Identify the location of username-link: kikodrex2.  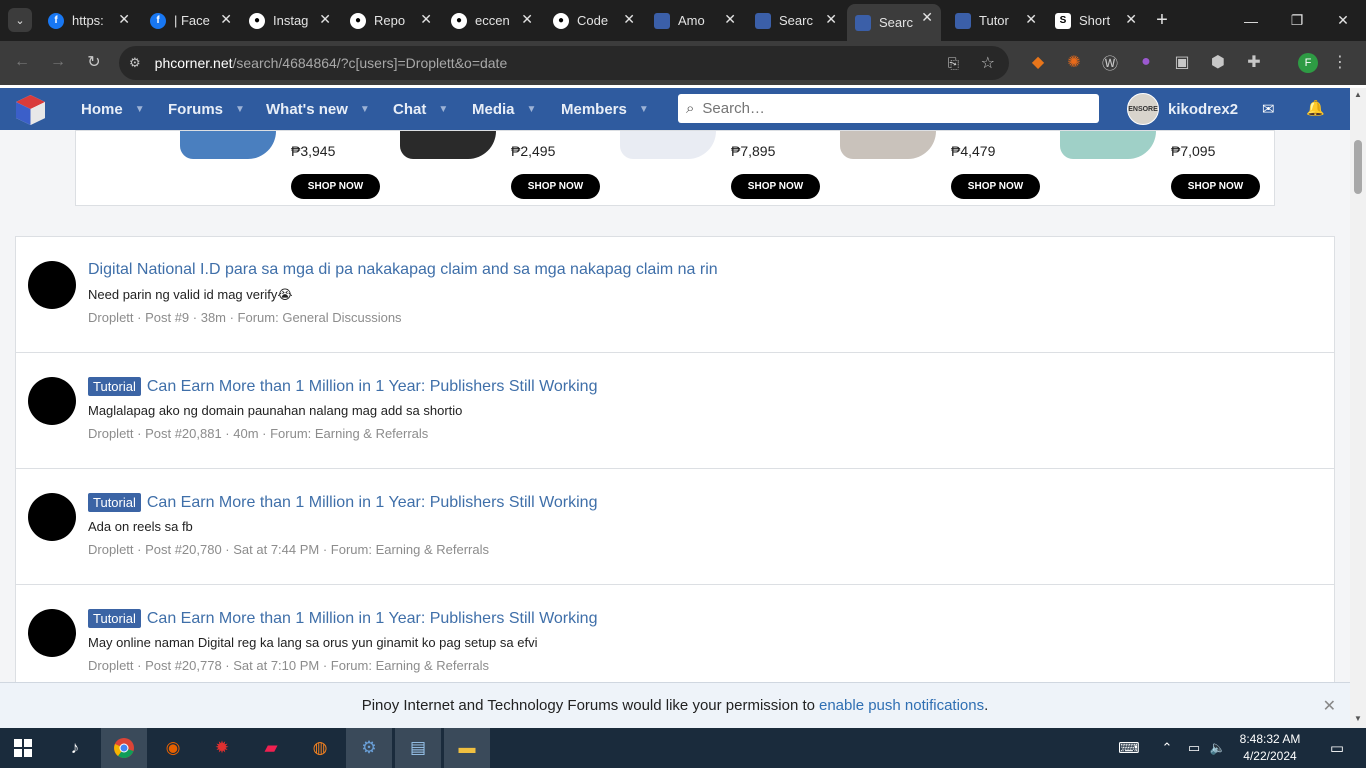
(1203, 109).